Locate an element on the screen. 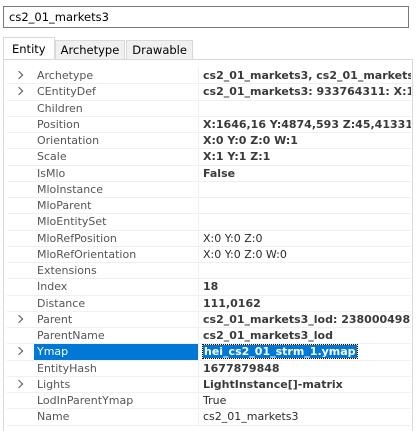 The height and width of the screenshot is (431, 416). property-value: X:0 Y:0 Z:0 W:0 is located at coordinates (305, 255).